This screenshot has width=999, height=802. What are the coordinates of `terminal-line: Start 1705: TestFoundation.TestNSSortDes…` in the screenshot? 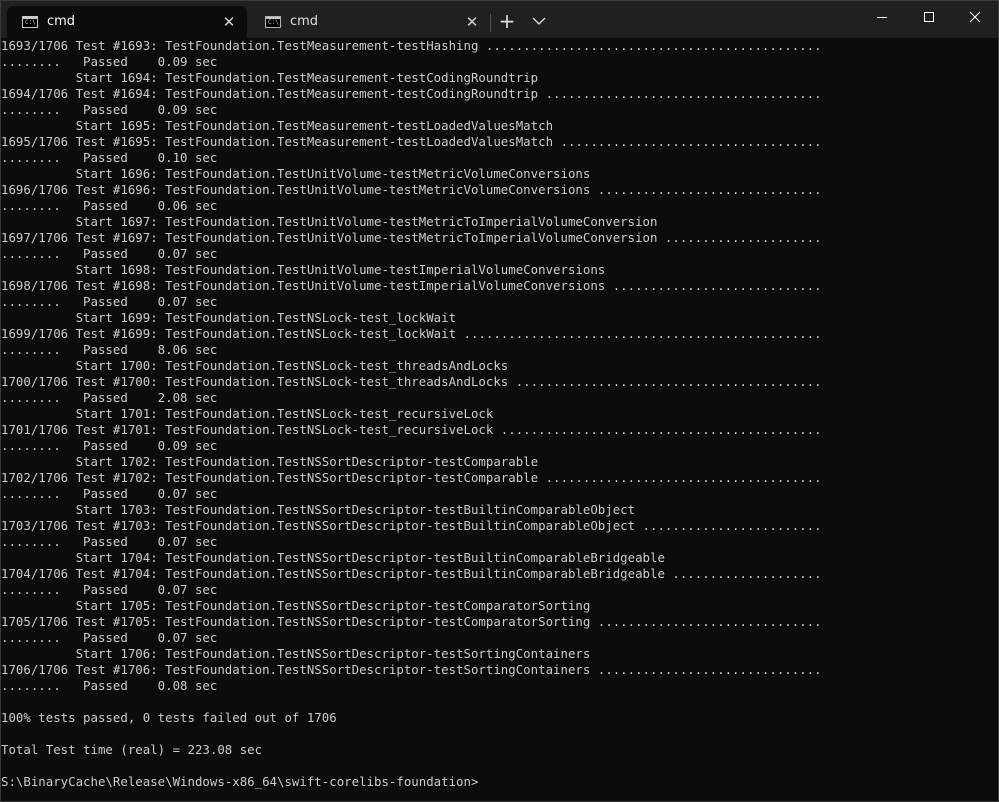 It's located at (296, 605).